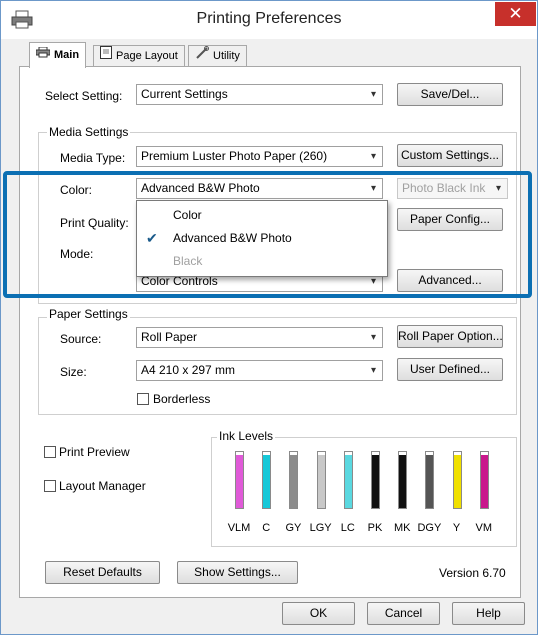 This screenshot has height=635, width=538. Describe the element at coordinates (259, 94) in the screenshot. I see `select-setting-combo: Current Settings ▾` at that location.